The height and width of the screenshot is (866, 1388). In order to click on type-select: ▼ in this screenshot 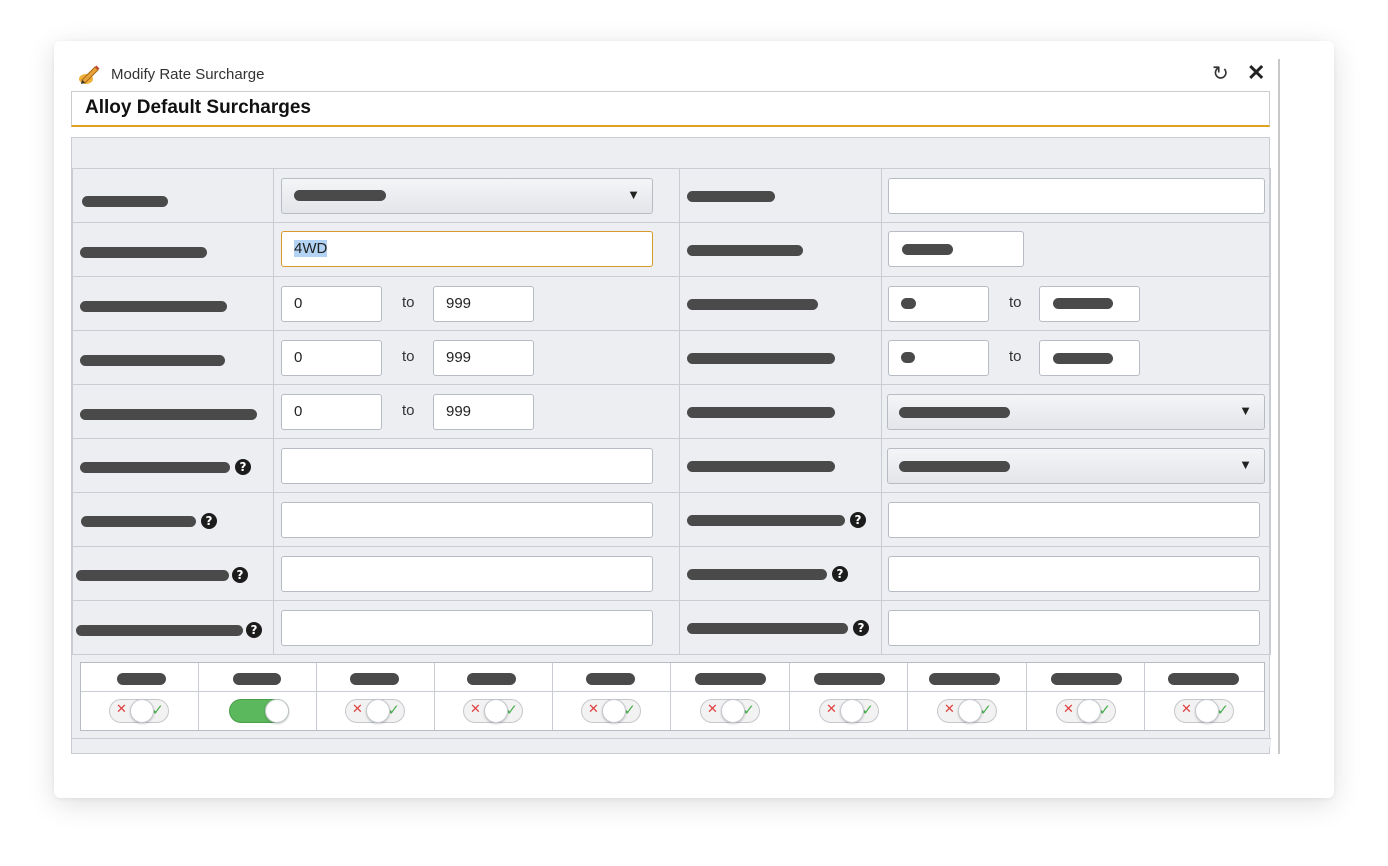, I will do `click(467, 196)`.